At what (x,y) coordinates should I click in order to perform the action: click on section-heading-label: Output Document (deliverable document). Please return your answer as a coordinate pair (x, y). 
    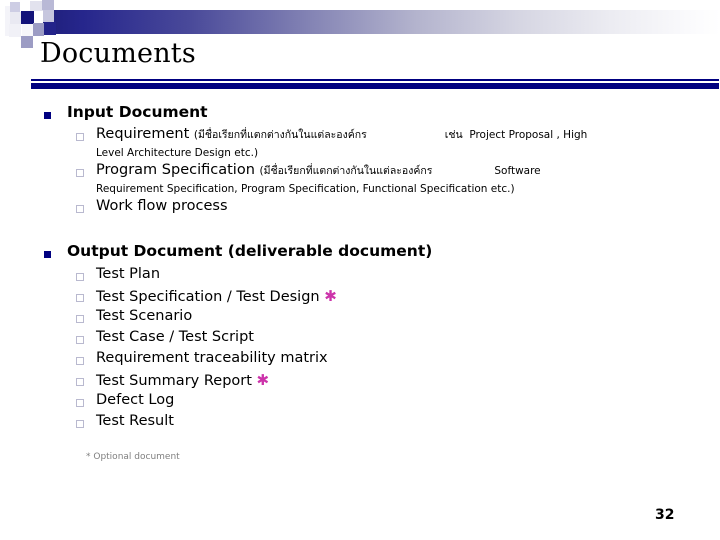
    Looking at the image, I should click on (250, 251).